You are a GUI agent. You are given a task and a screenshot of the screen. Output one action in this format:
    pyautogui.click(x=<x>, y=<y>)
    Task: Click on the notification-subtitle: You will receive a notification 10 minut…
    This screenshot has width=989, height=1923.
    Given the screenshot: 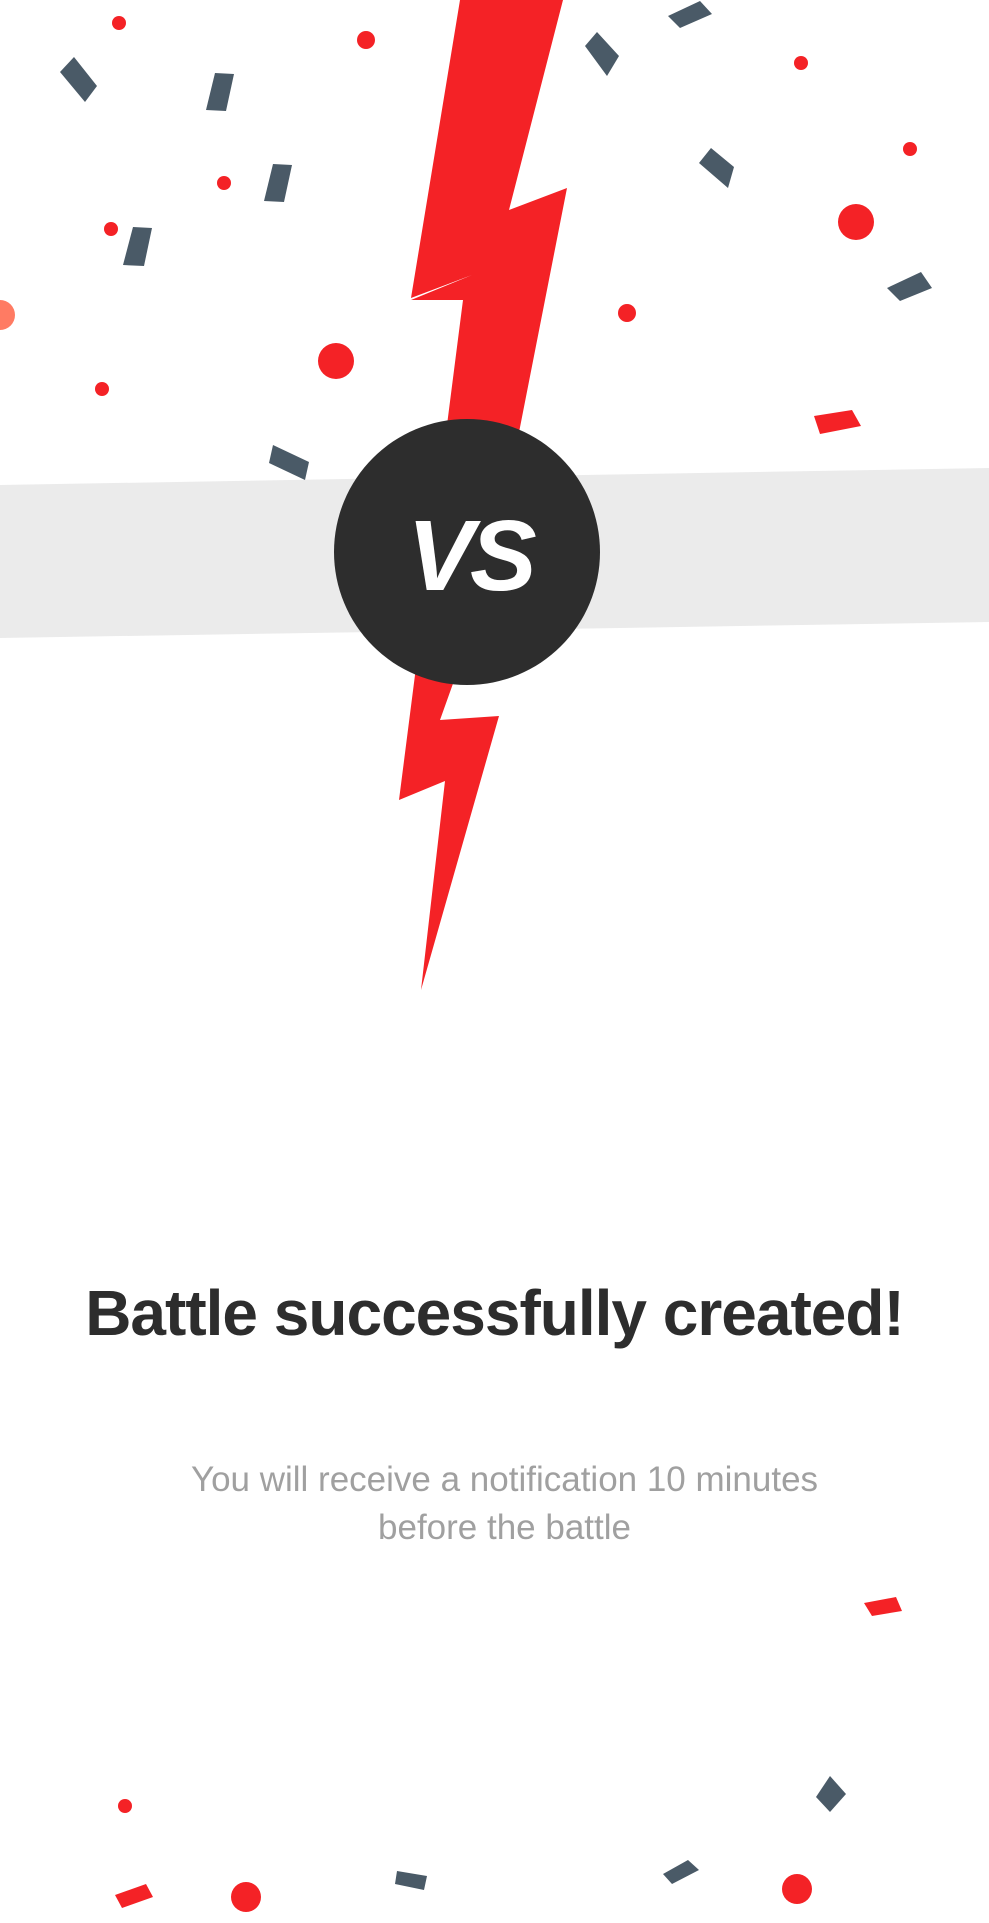 What is the action you would take?
    pyautogui.click(x=504, y=1503)
    